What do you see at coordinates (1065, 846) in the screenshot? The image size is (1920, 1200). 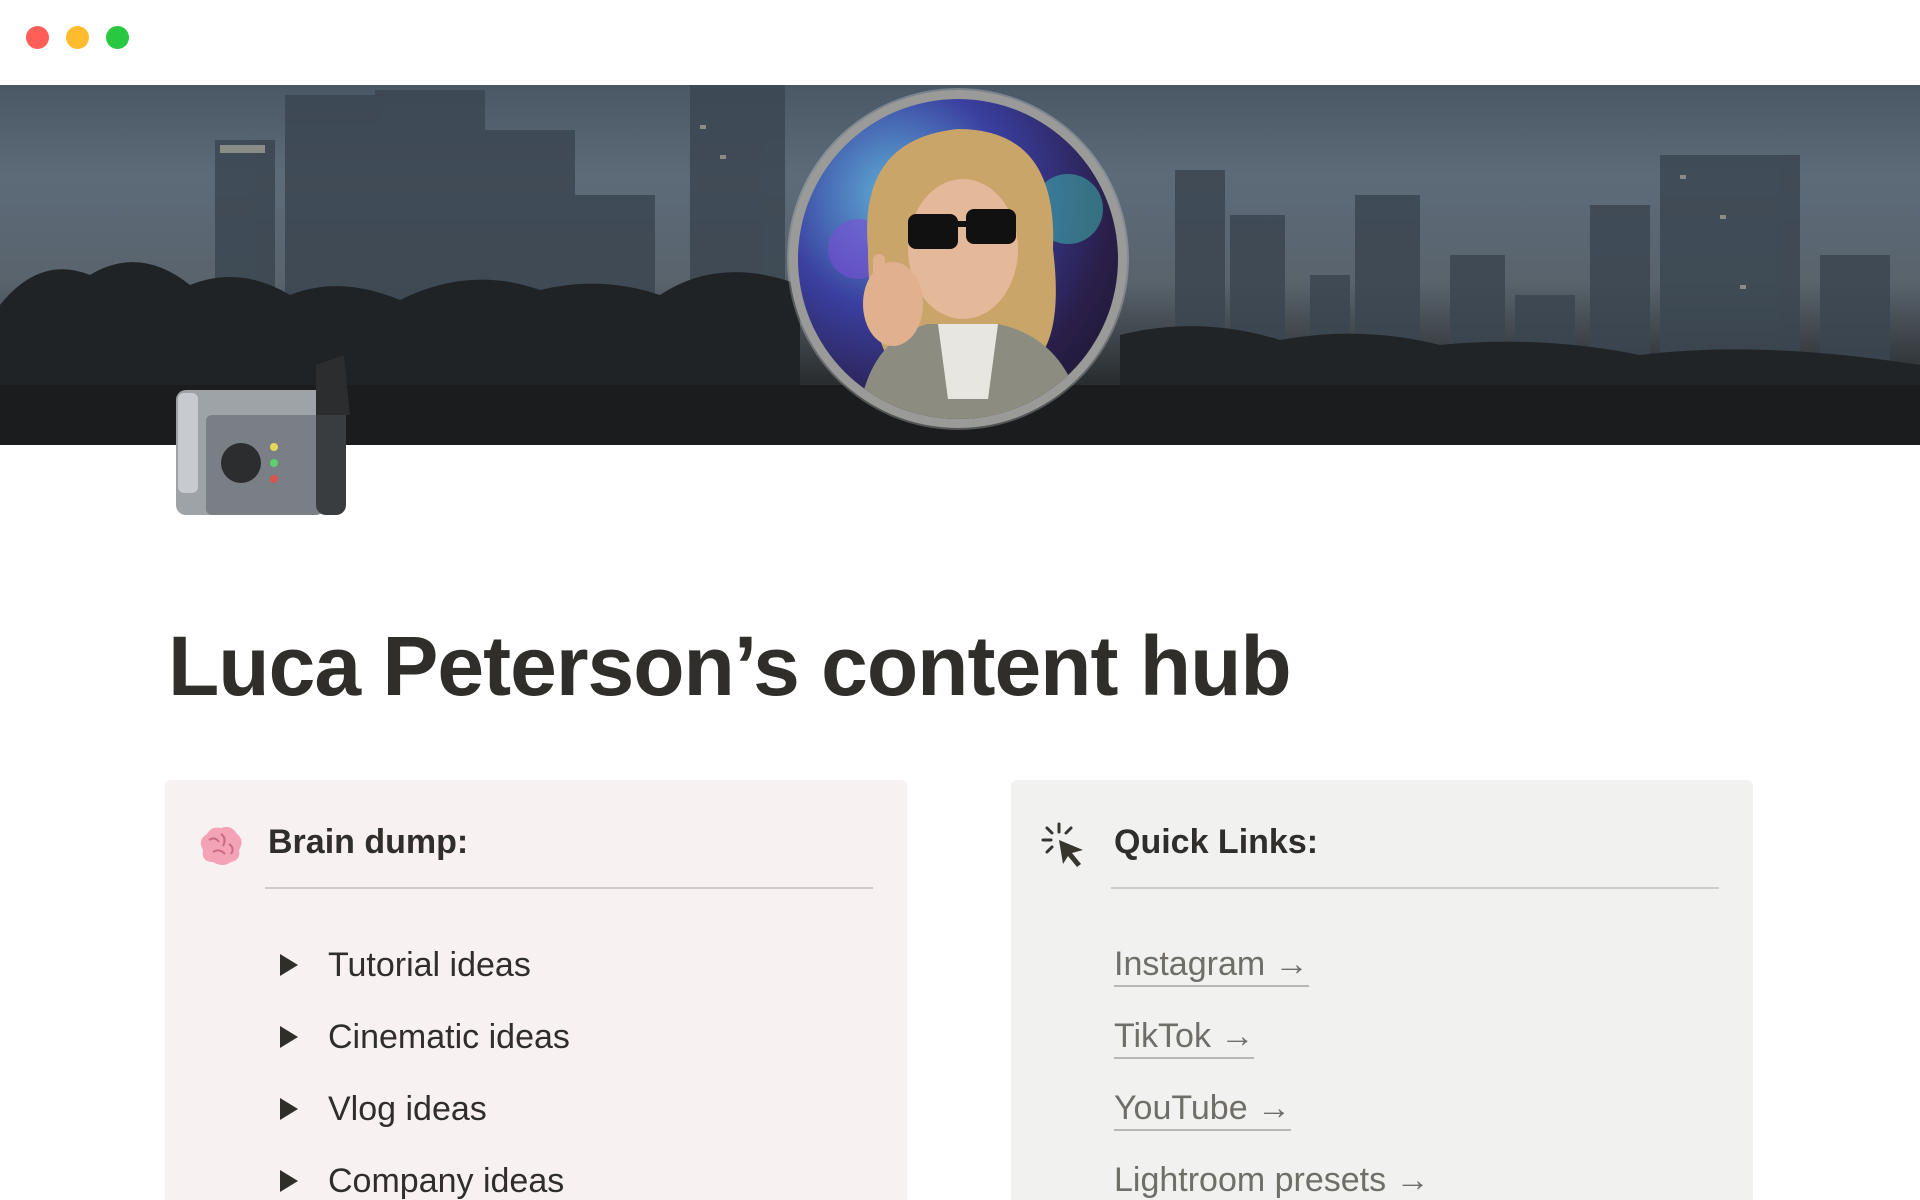 I see `cursor-click-icon` at bounding box center [1065, 846].